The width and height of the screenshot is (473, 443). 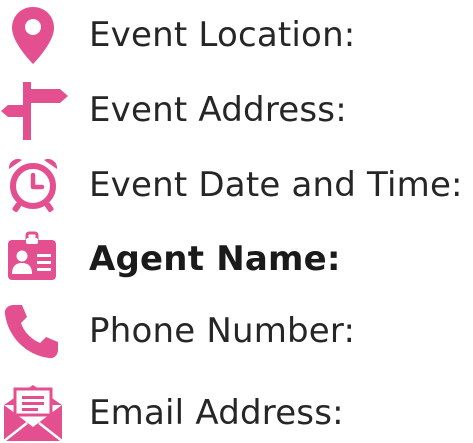 What do you see at coordinates (218, 110) in the screenshot?
I see `event-address-label: Event Address:` at bounding box center [218, 110].